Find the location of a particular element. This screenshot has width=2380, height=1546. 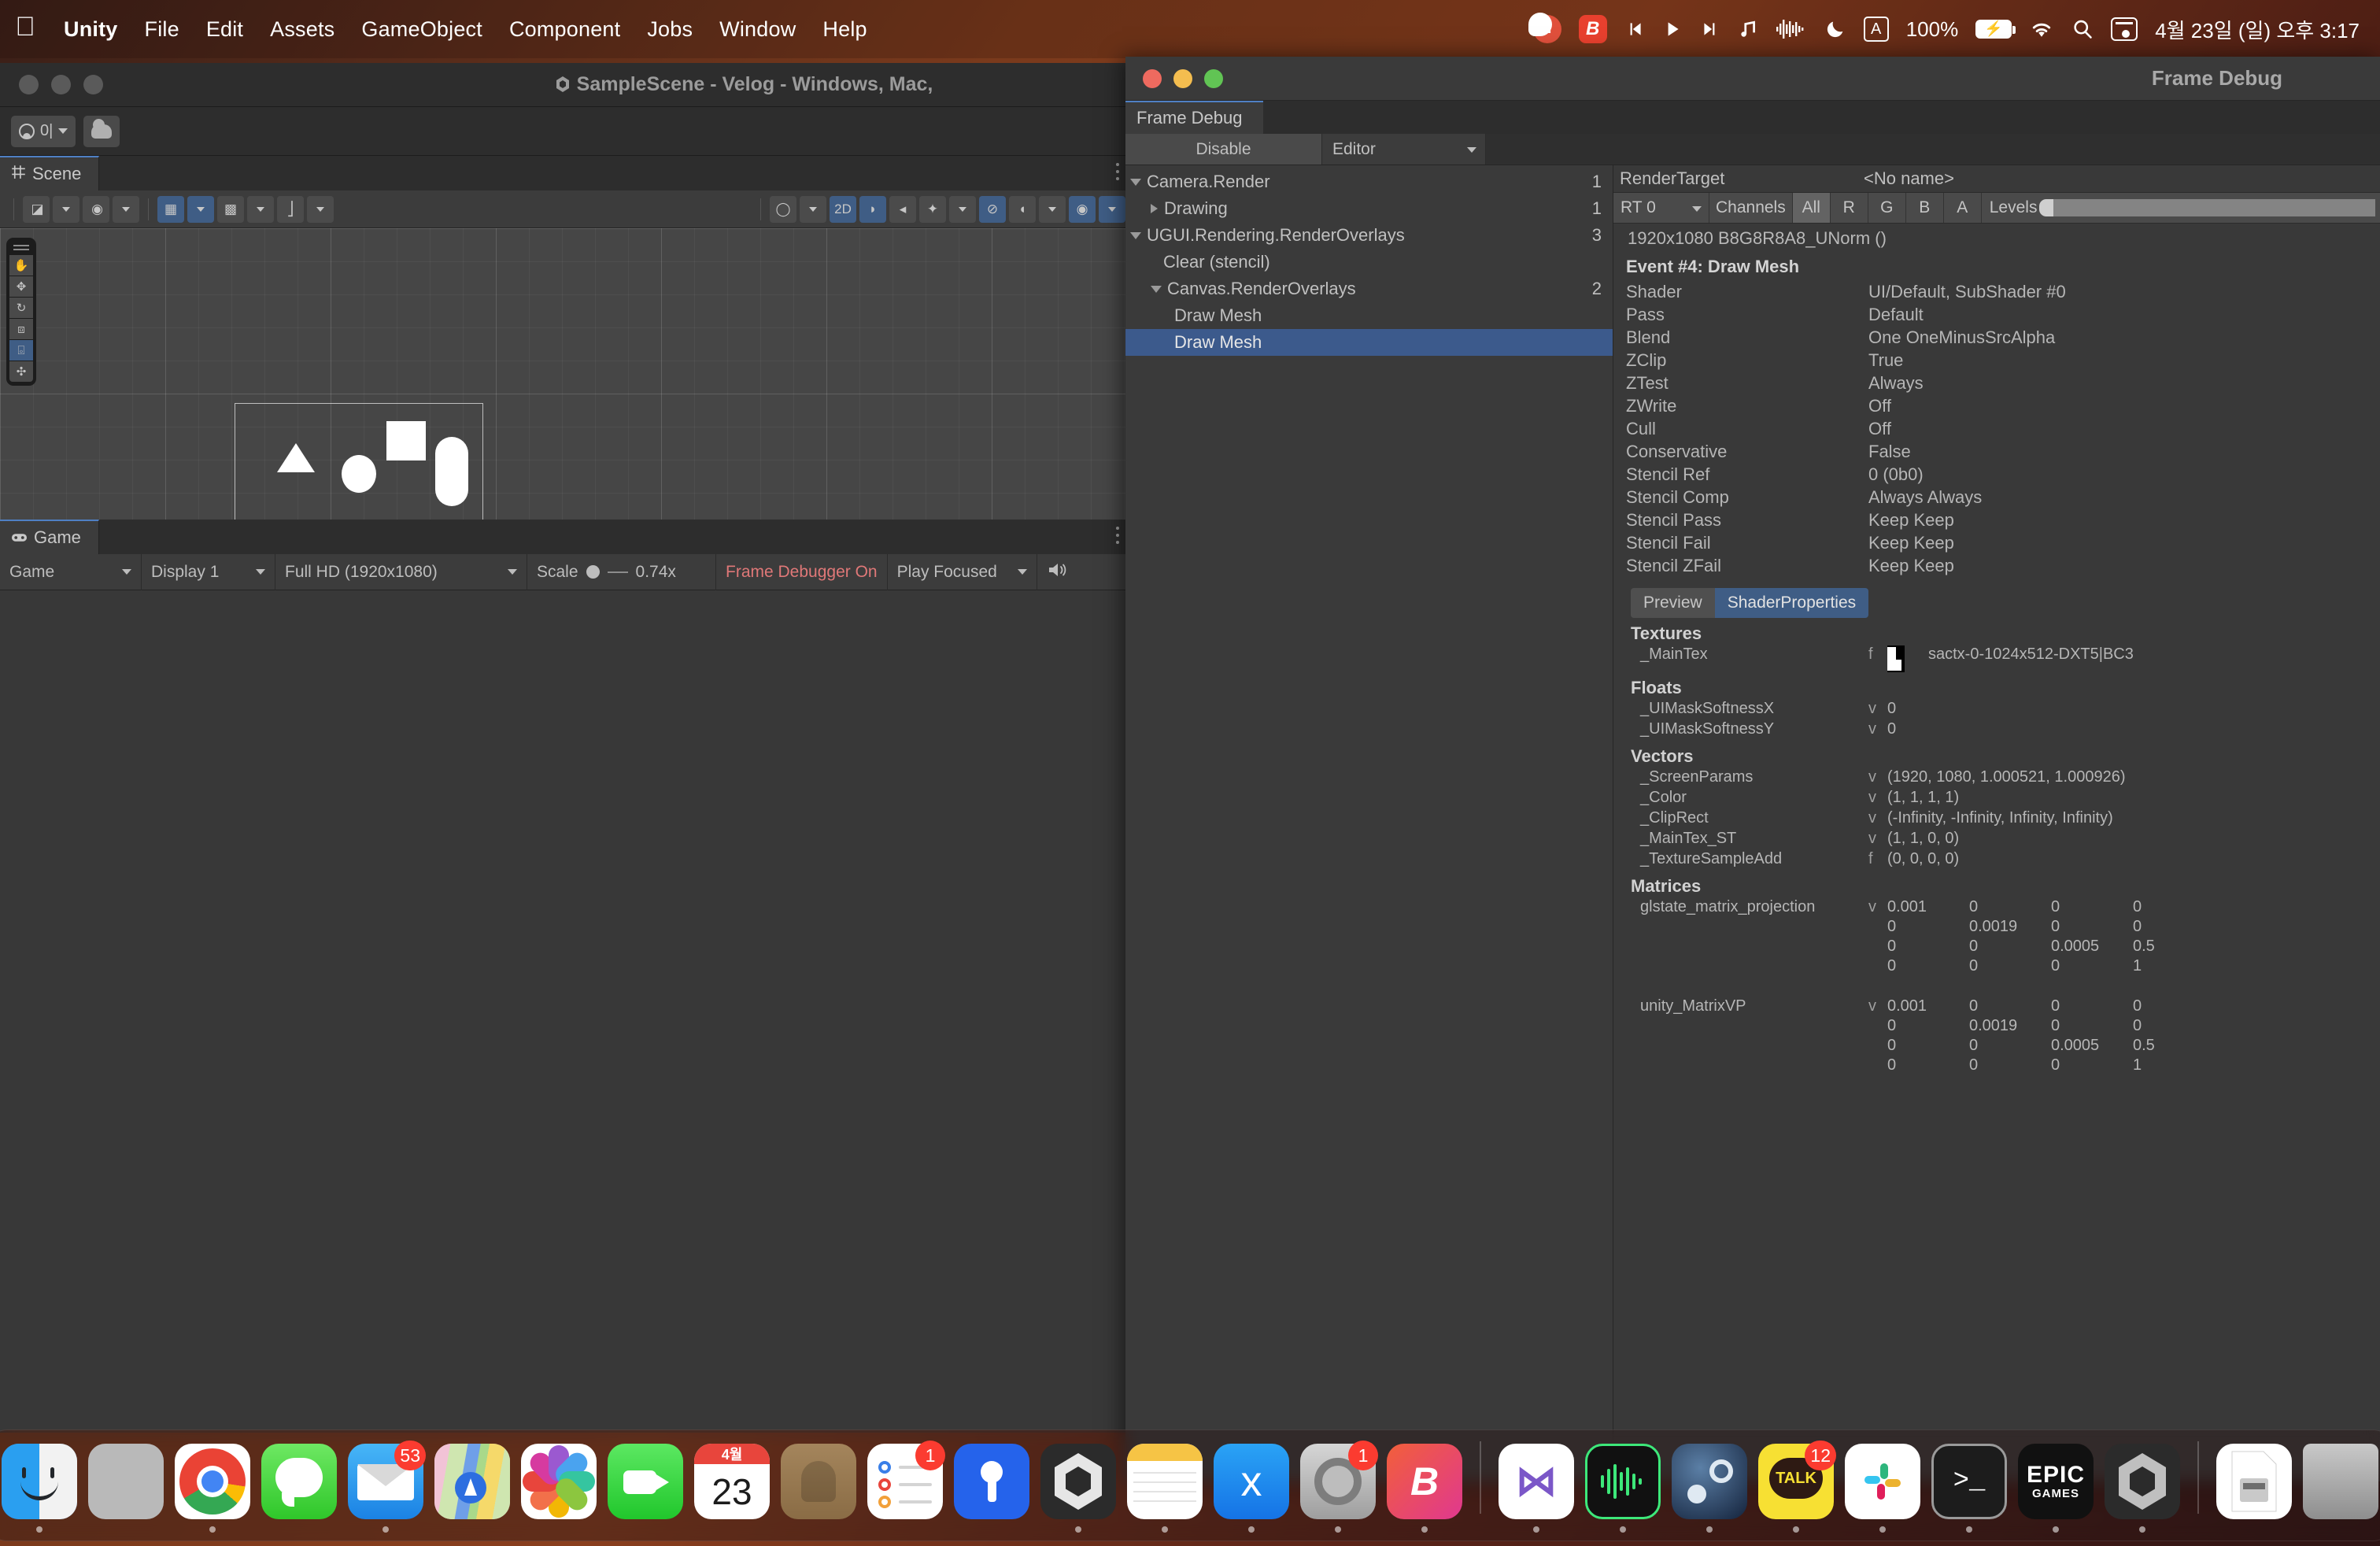

unity-editor-icon is located at coordinates (2142, 1481).